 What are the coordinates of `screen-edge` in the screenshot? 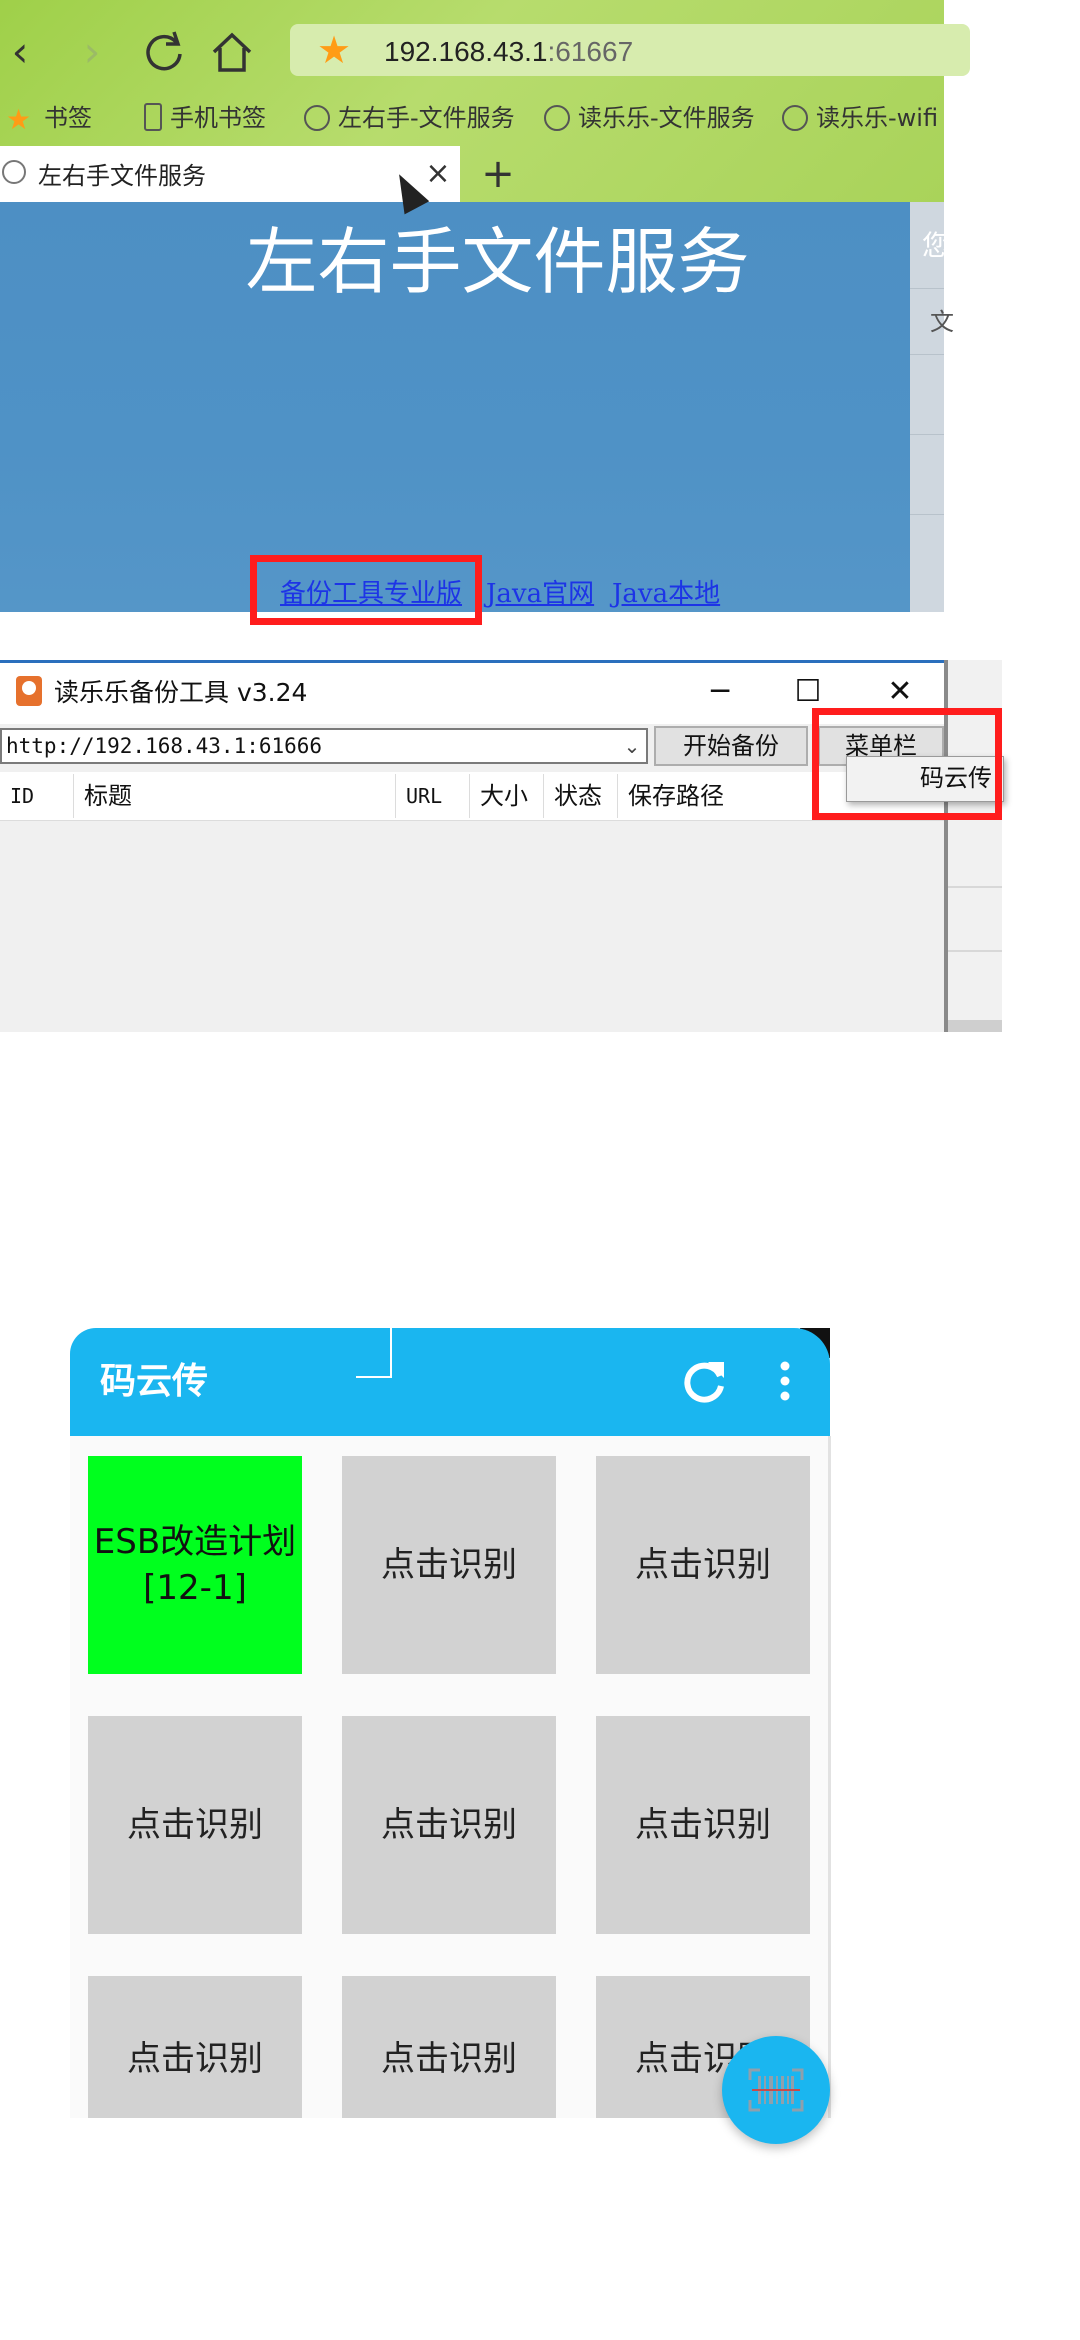 It's located at (829, 1777).